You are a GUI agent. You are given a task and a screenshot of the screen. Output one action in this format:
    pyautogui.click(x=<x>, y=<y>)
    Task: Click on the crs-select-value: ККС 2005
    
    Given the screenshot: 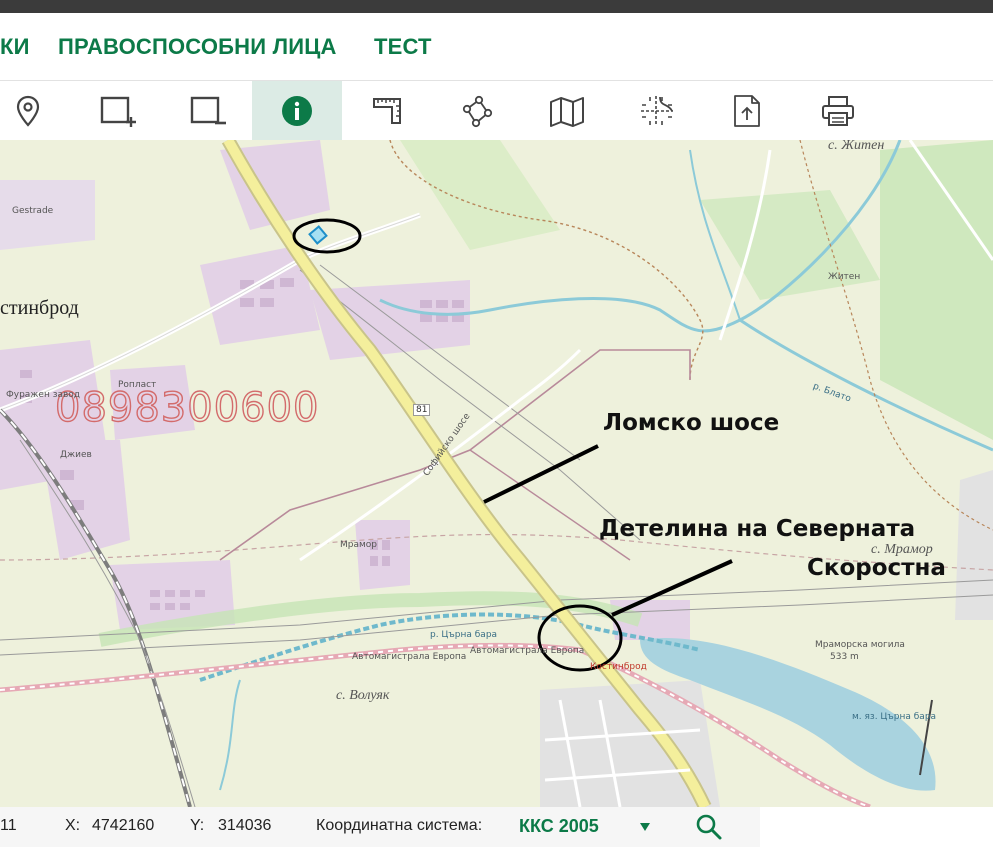 What is the action you would take?
    pyautogui.click(x=559, y=826)
    